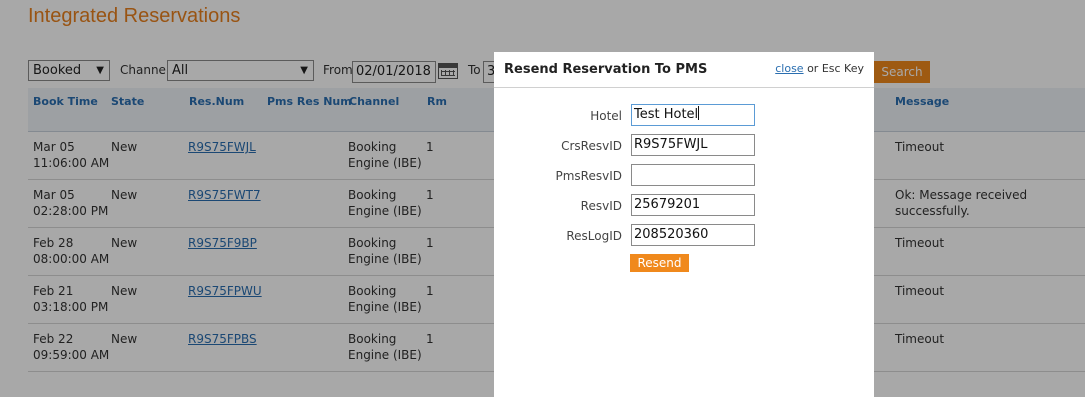  I want to click on resv-id-label: ResvID, so click(601, 206).